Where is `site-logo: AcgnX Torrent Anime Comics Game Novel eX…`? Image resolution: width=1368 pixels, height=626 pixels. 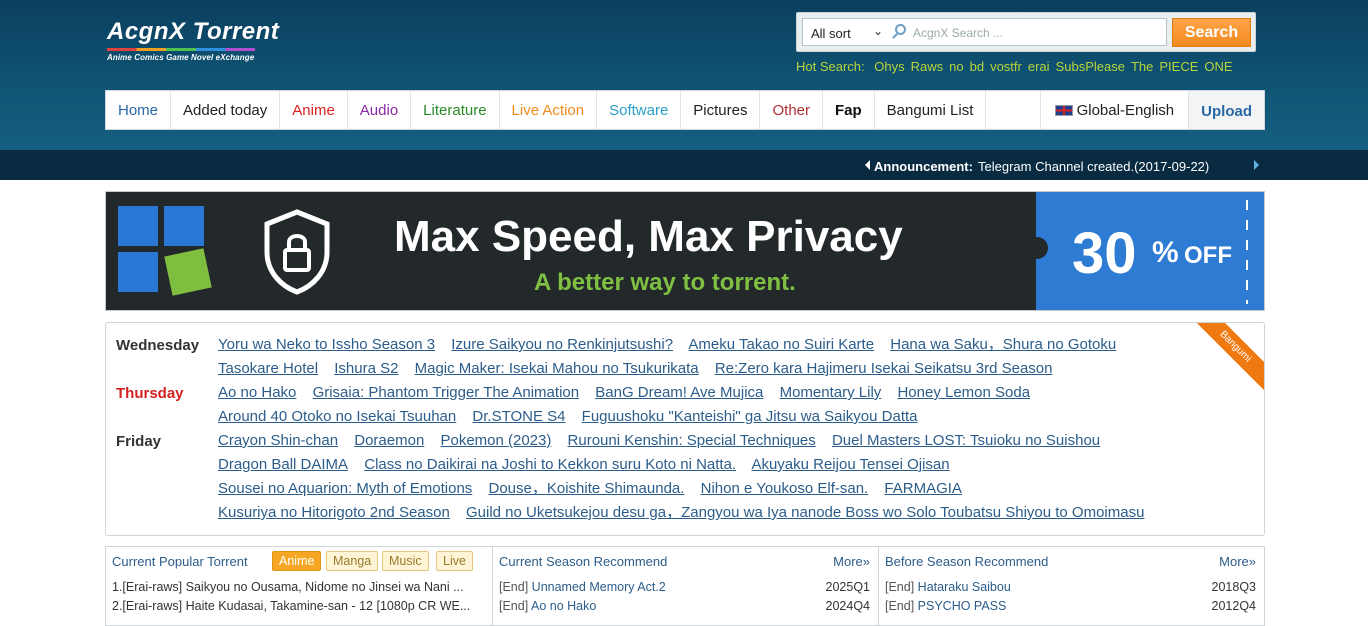 site-logo: AcgnX Torrent Anime Comics Game Novel eX… is located at coordinates (193, 40).